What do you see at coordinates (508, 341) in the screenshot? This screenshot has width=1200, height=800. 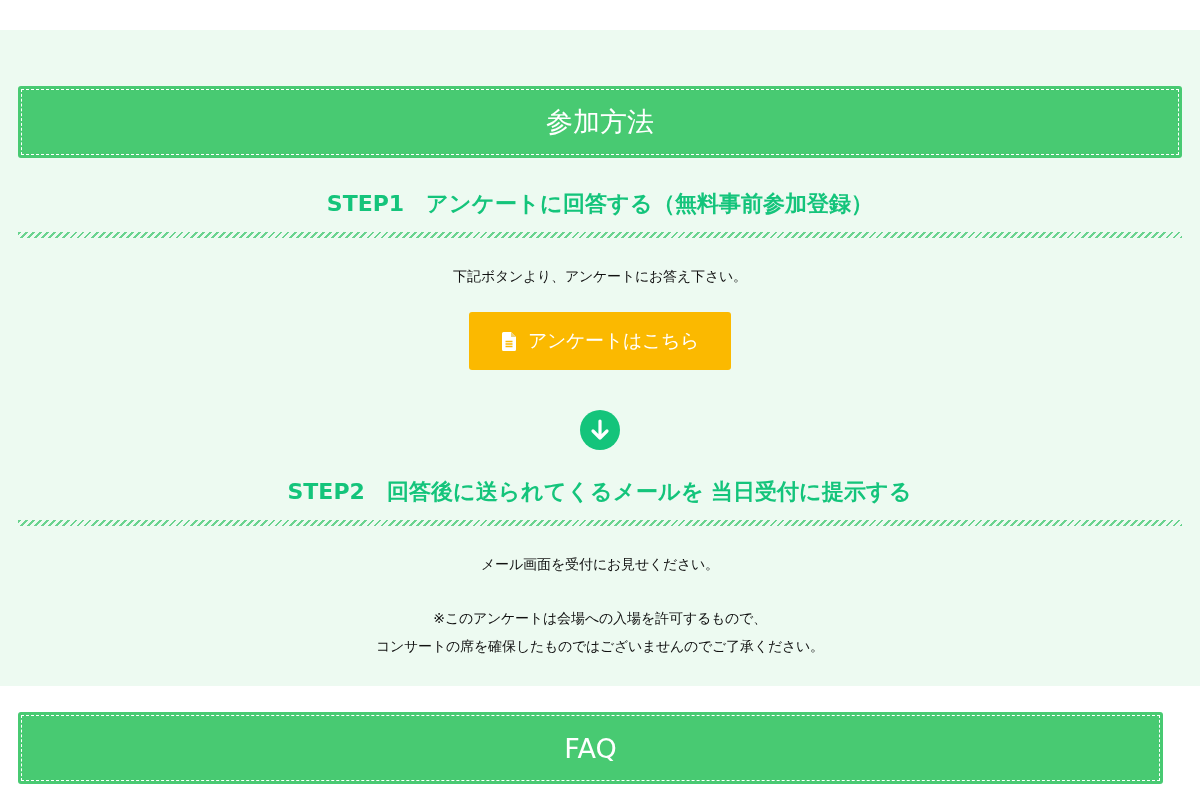 I see `document-icon` at bounding box center [508, 341].